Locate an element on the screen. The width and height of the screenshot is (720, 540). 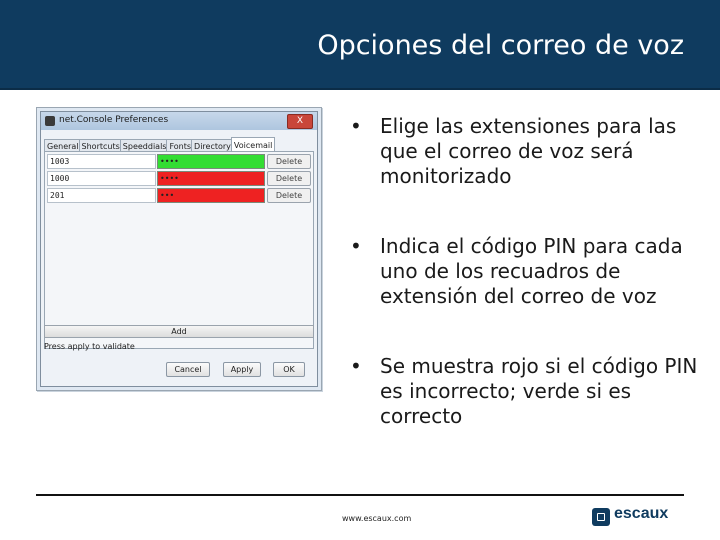
footer-url: www.escaux.com is located at coordinates (376, 518).